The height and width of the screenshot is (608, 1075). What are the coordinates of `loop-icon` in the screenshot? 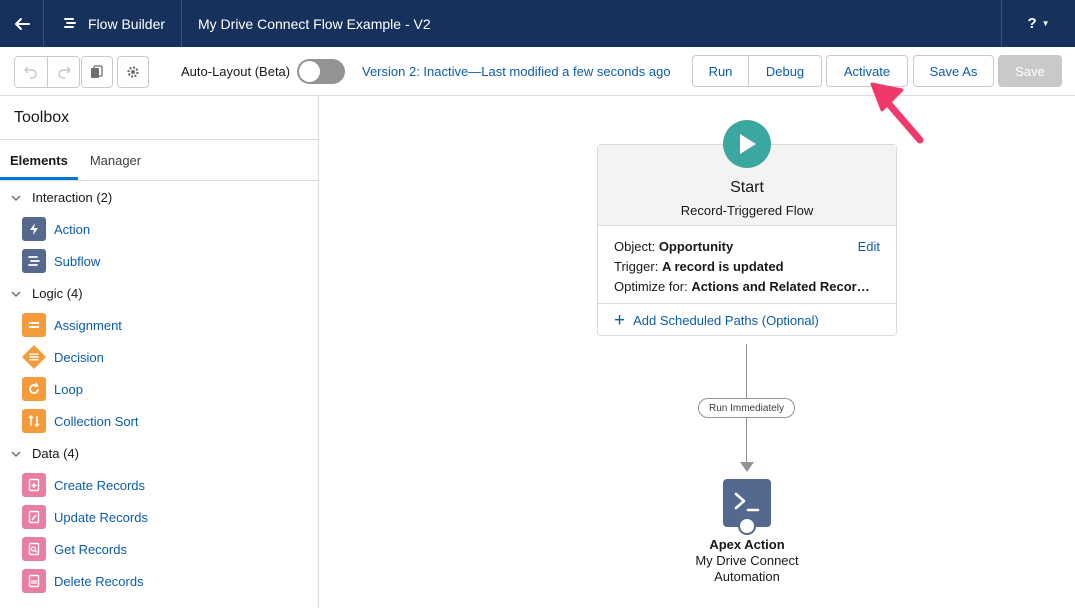 It's located at (34, 389).